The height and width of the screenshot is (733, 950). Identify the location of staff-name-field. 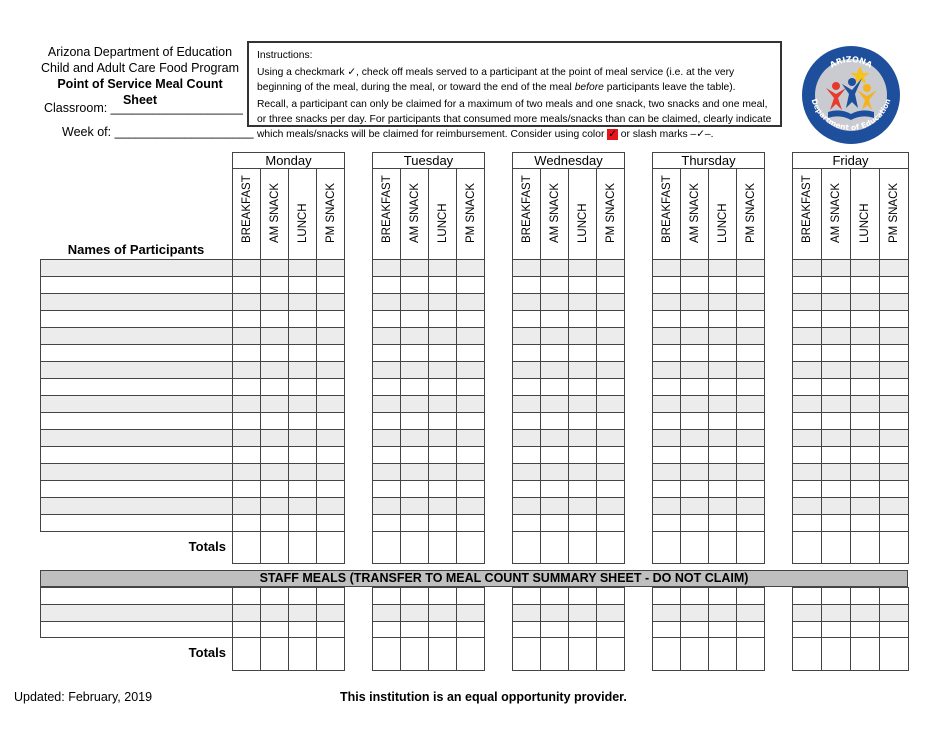
(136, 629).